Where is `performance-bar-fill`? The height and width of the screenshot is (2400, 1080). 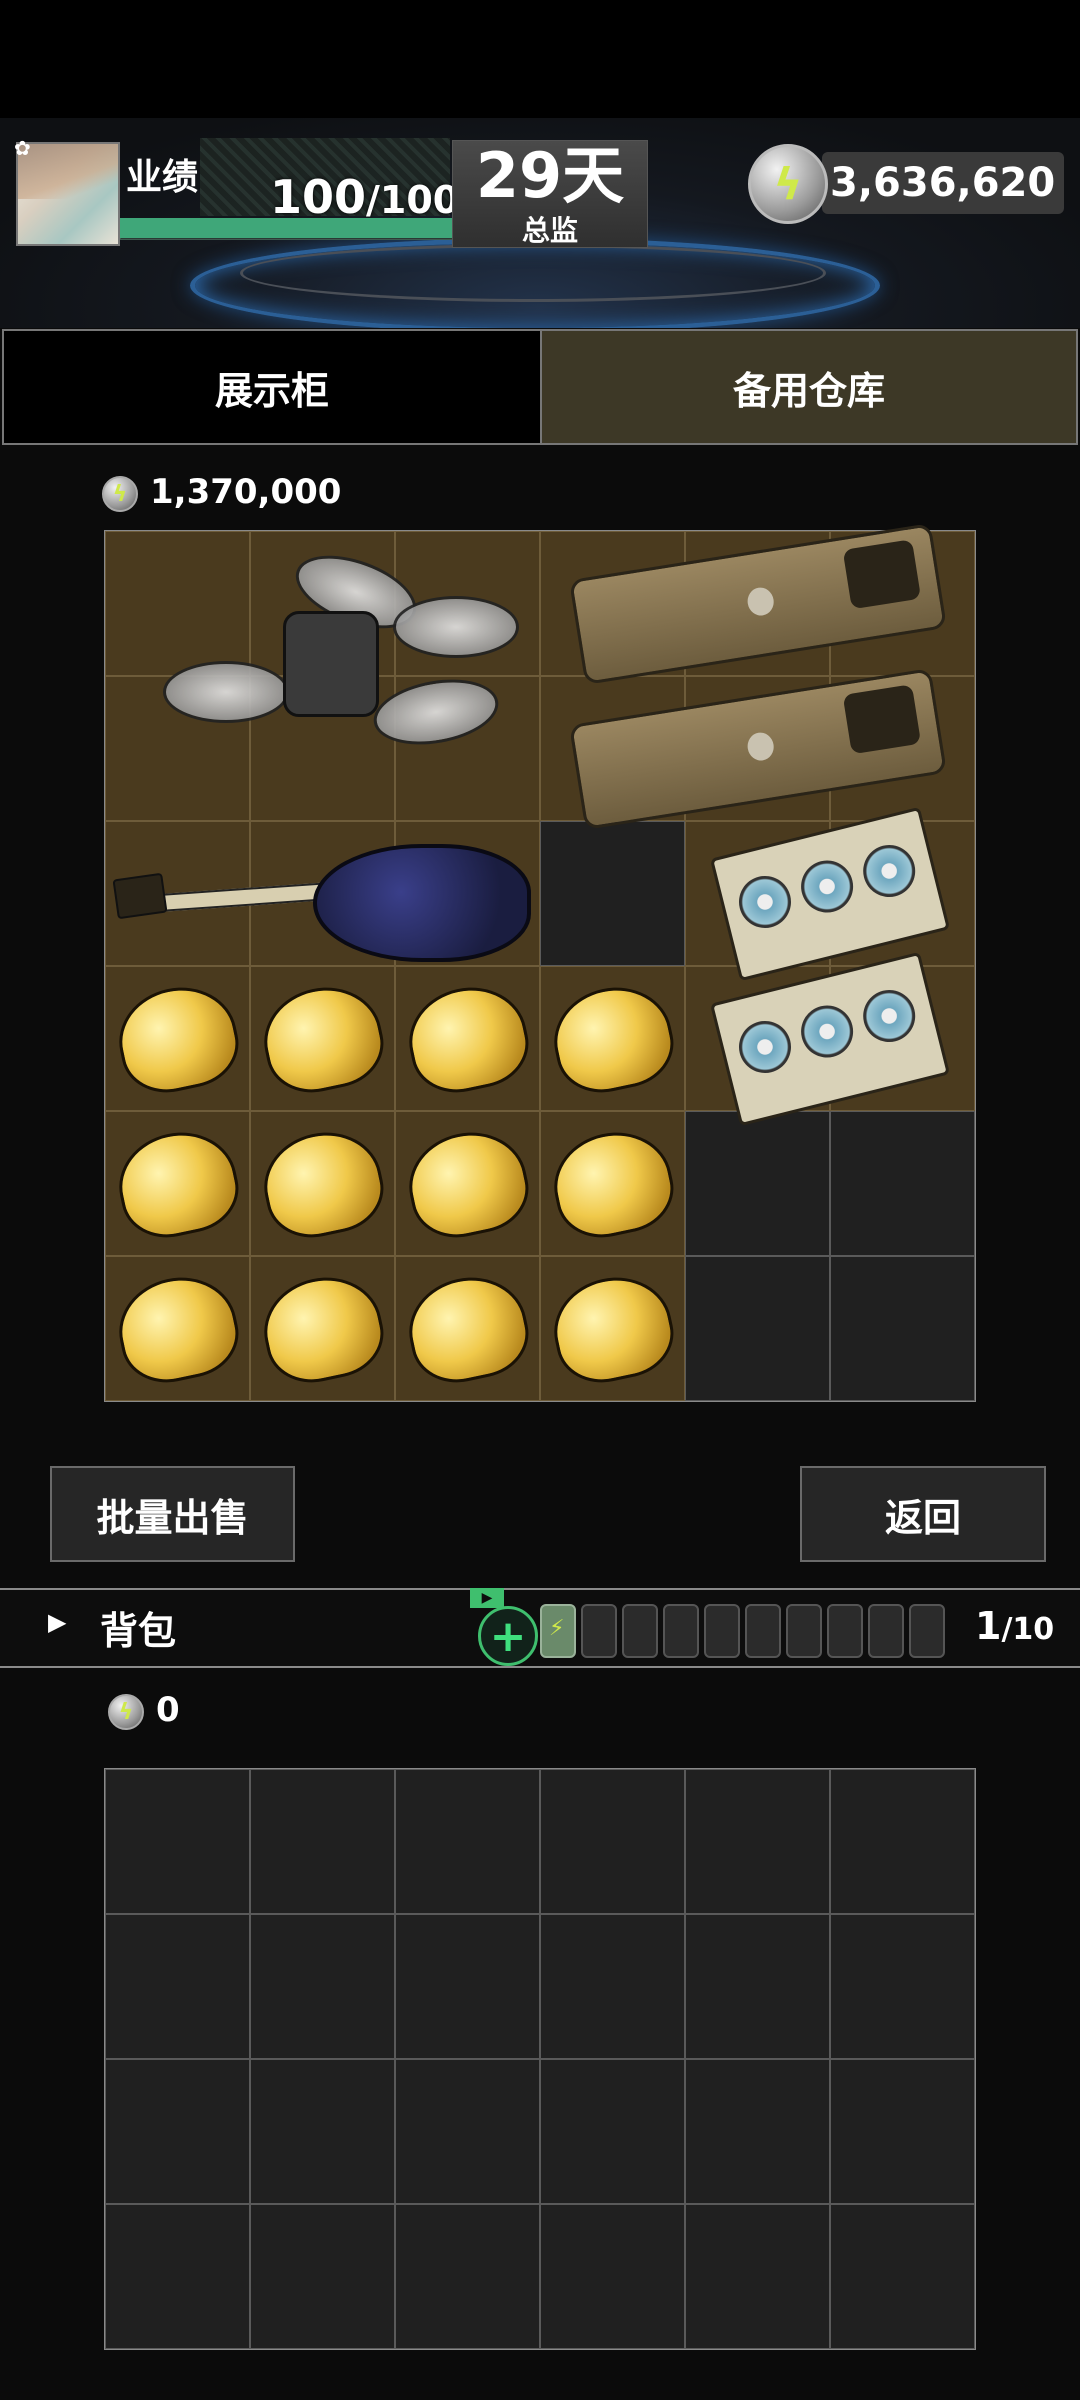
performance-bar-fill is located at coordinates (288, 228).